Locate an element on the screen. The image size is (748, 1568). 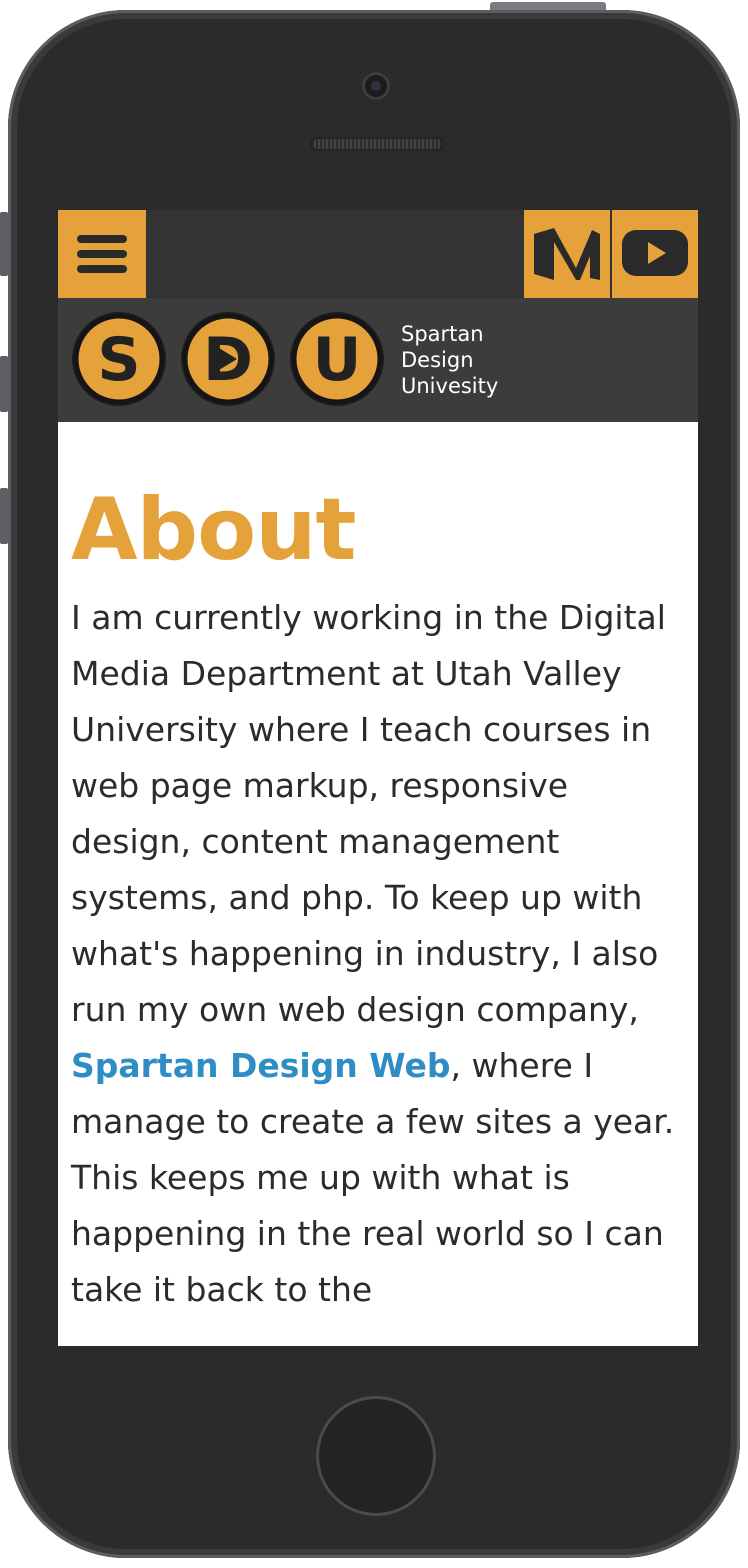
logo-letter-s: S is located at coordinates (118, 360).